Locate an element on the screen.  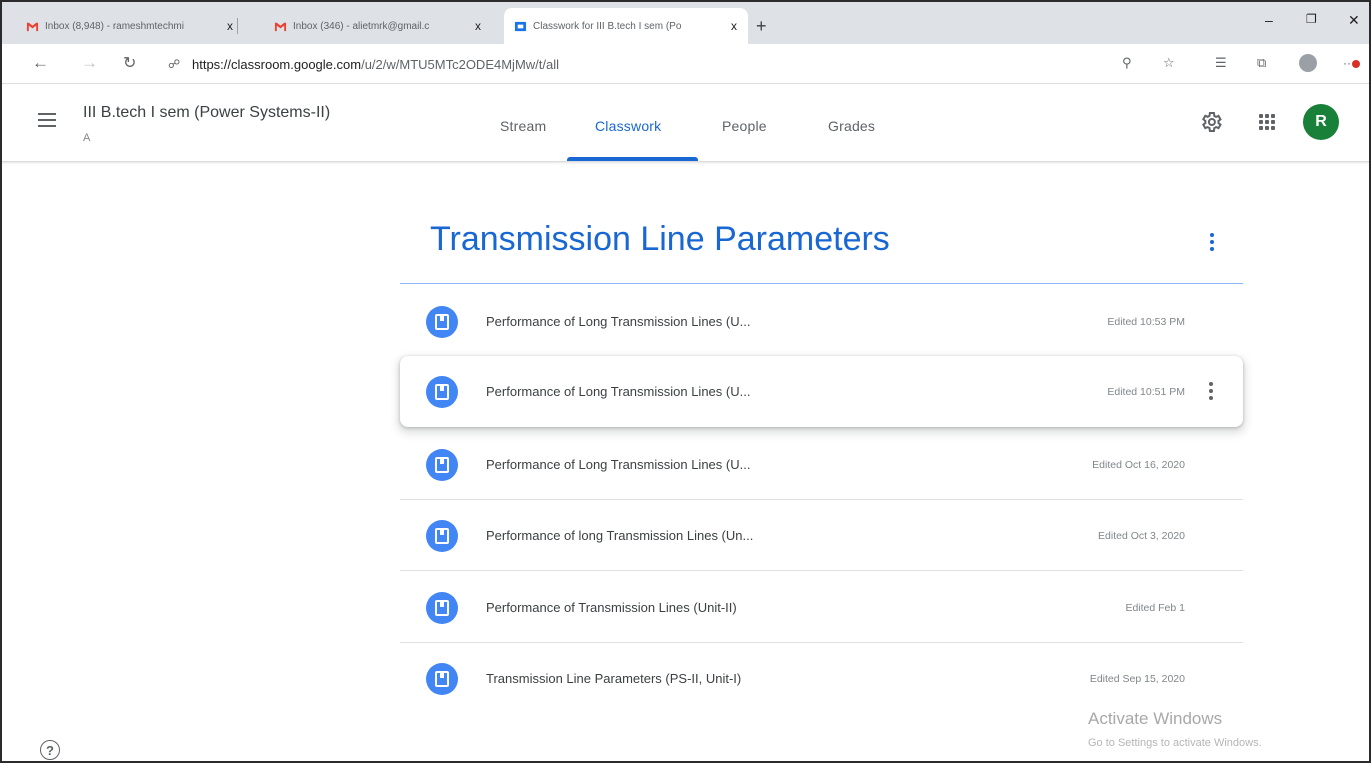
zoom-icon: ⚲ is located at coordinates (1127, 63).